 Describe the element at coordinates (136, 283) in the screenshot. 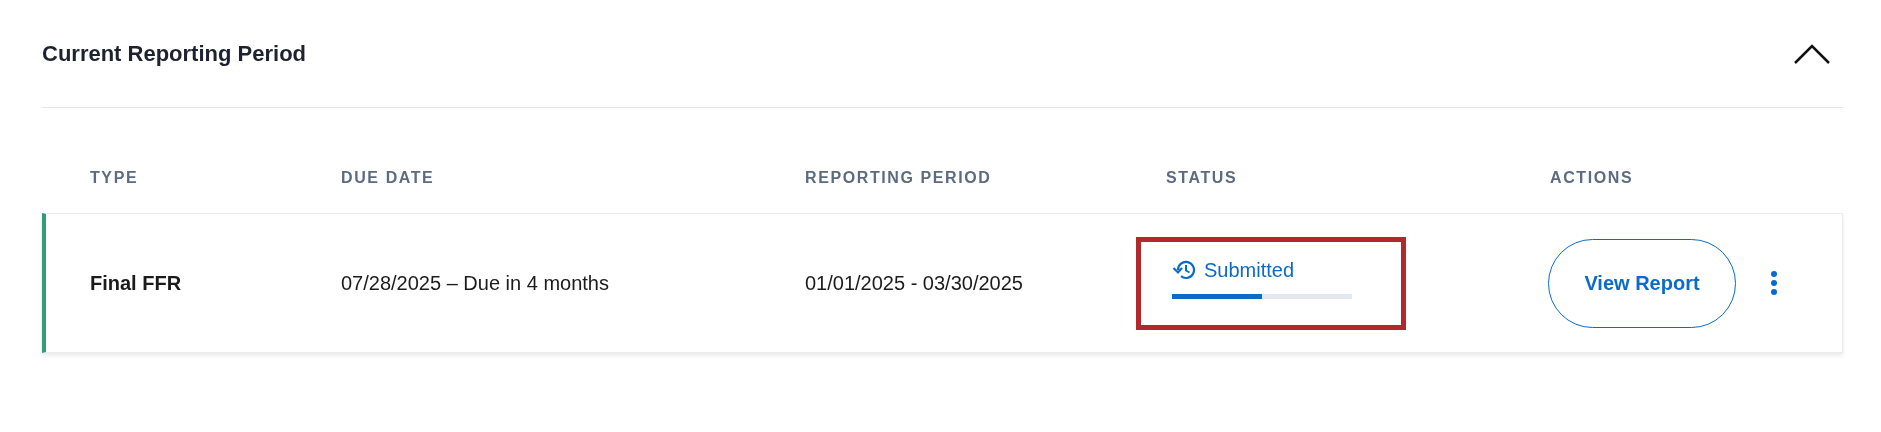

I see `table-cell-text: Final FFR` at that location.